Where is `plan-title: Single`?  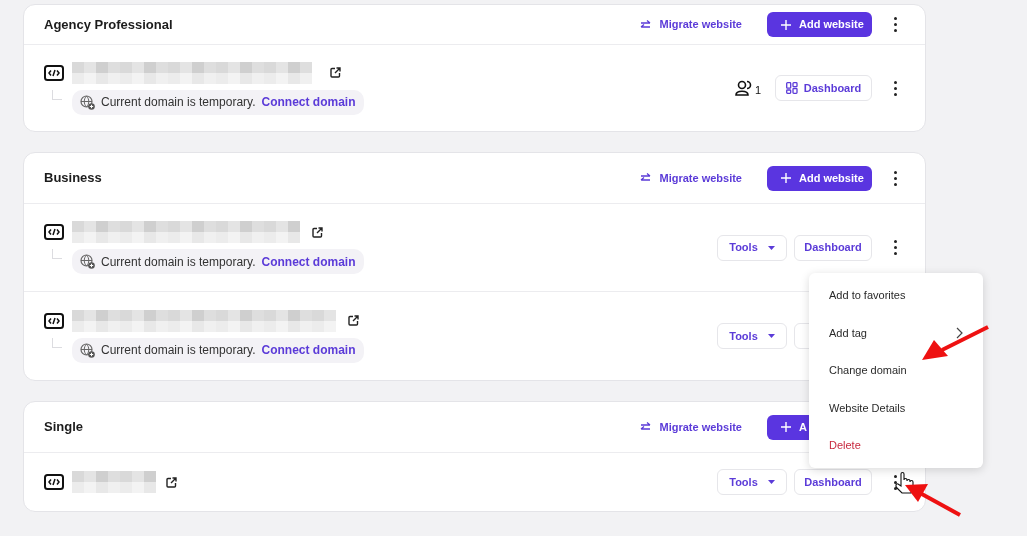 plan-title: Single is located at coordinates (64, 427).